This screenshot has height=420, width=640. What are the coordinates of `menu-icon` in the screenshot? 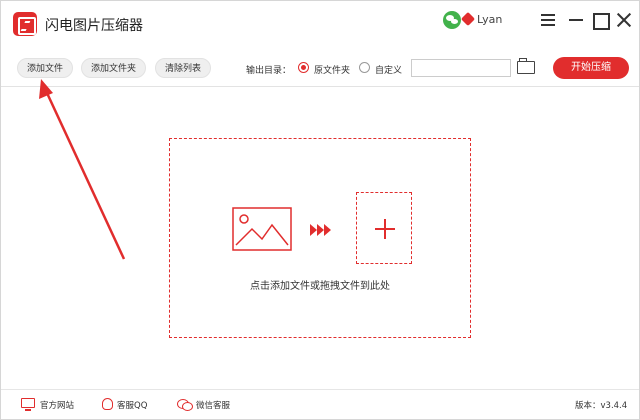 It's located at (548, 20).